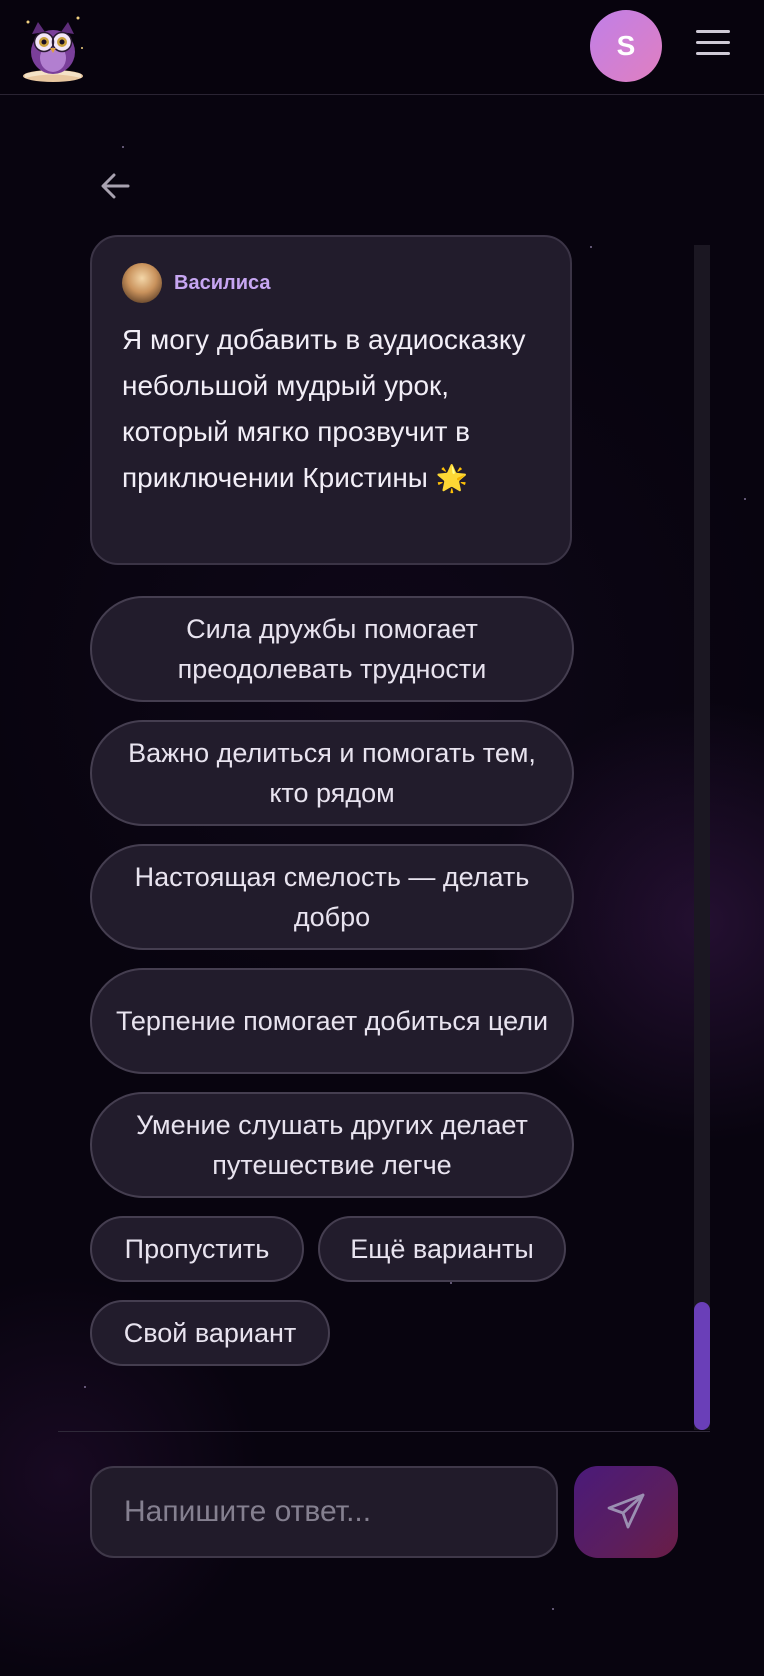 This screenshot has width=764, height=1676. I want to click on more-options-button: Ещё варианты, so click(442, 1249).